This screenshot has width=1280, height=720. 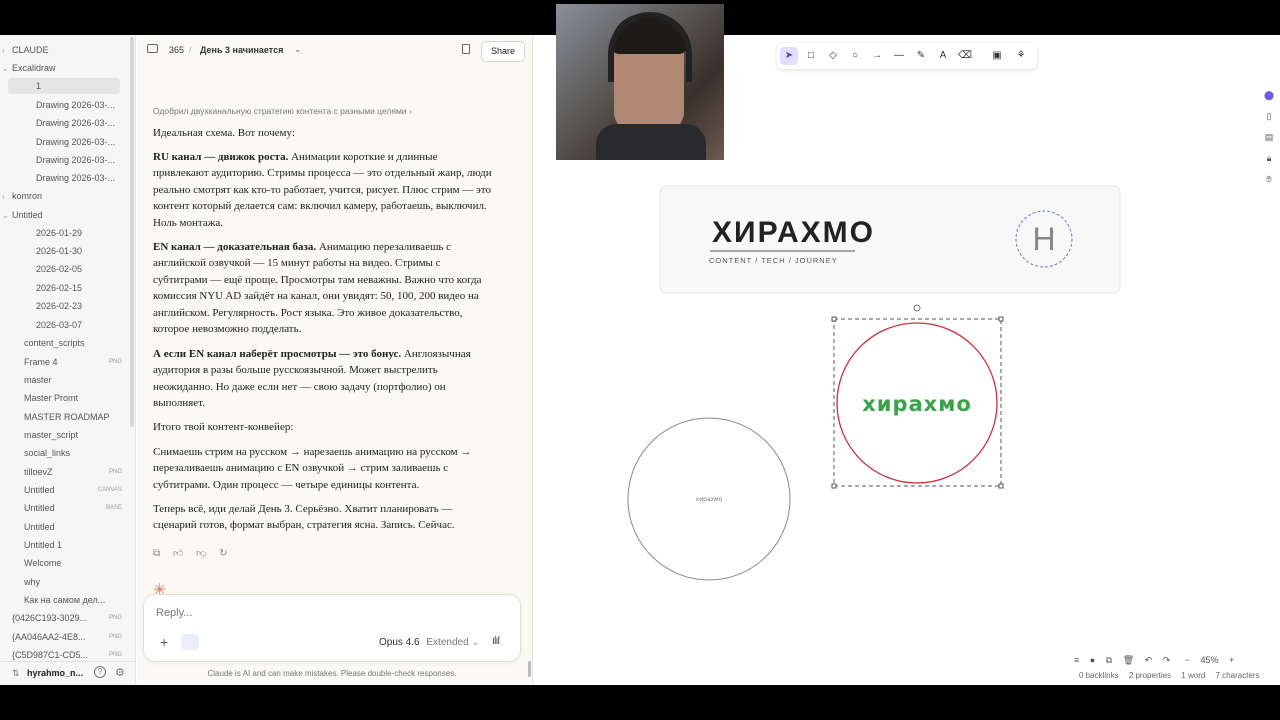 I want to click on library-icon: ⬤, so click(x=1269, y=100).